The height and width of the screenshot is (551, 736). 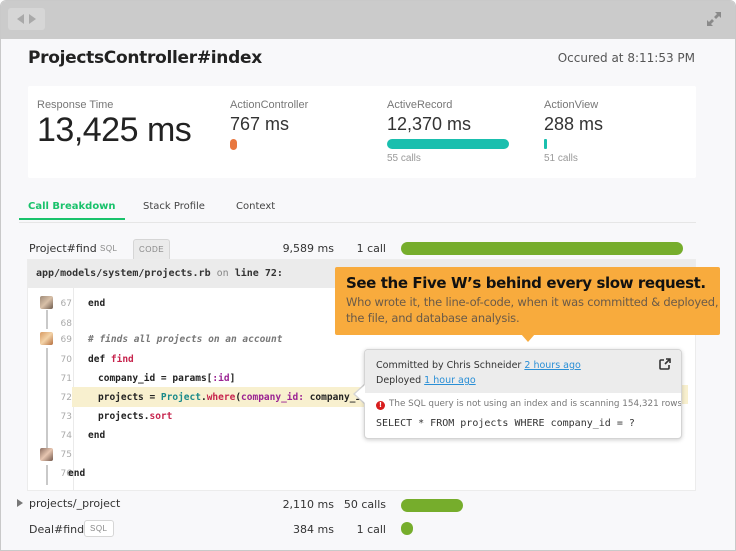 I want to click on expand-row-icon, so click(x=20, y=503).